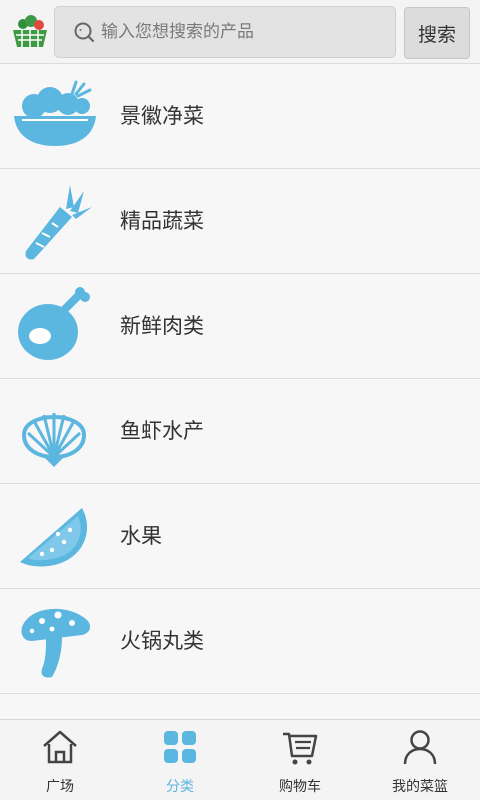 Image resolution: width=480 pixels, height=800 pixels. I want to click on user-icon, so click(420, 747).